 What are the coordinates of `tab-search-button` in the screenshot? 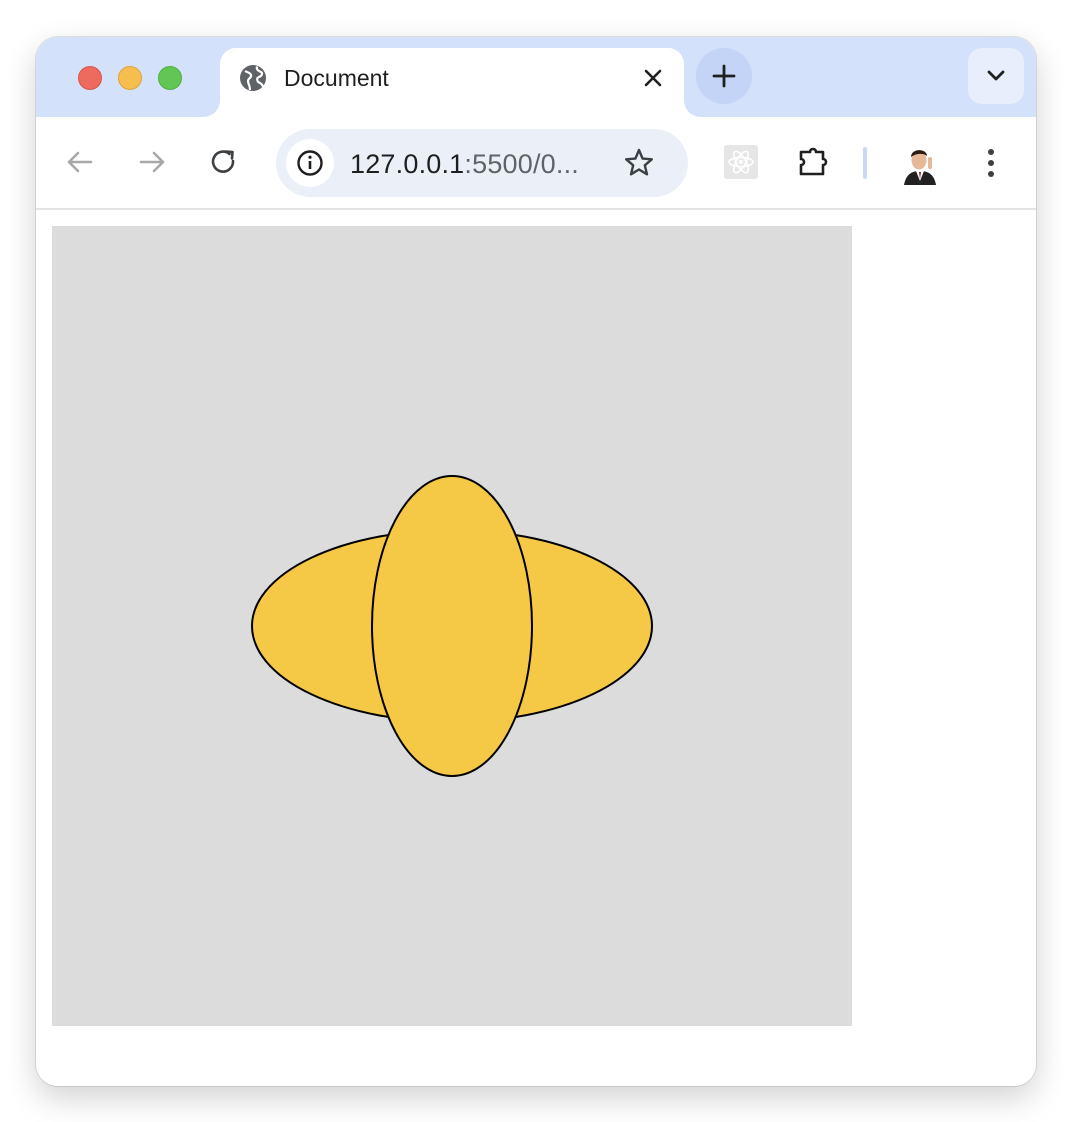 It's located at (996, 76).